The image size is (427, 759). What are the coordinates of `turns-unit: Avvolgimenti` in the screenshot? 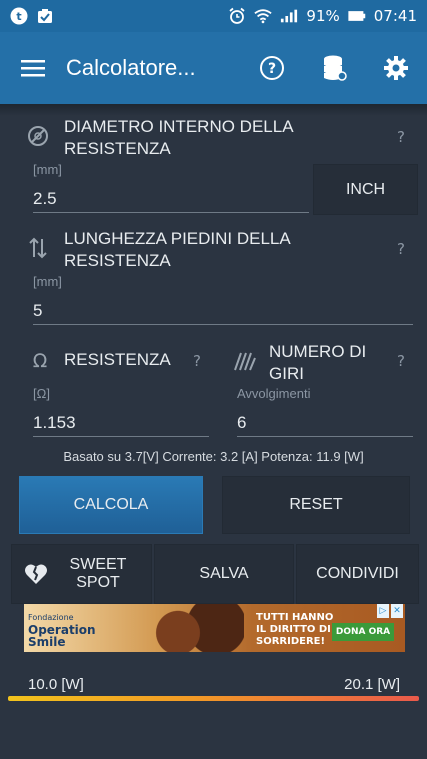 It's located at (274, 393).